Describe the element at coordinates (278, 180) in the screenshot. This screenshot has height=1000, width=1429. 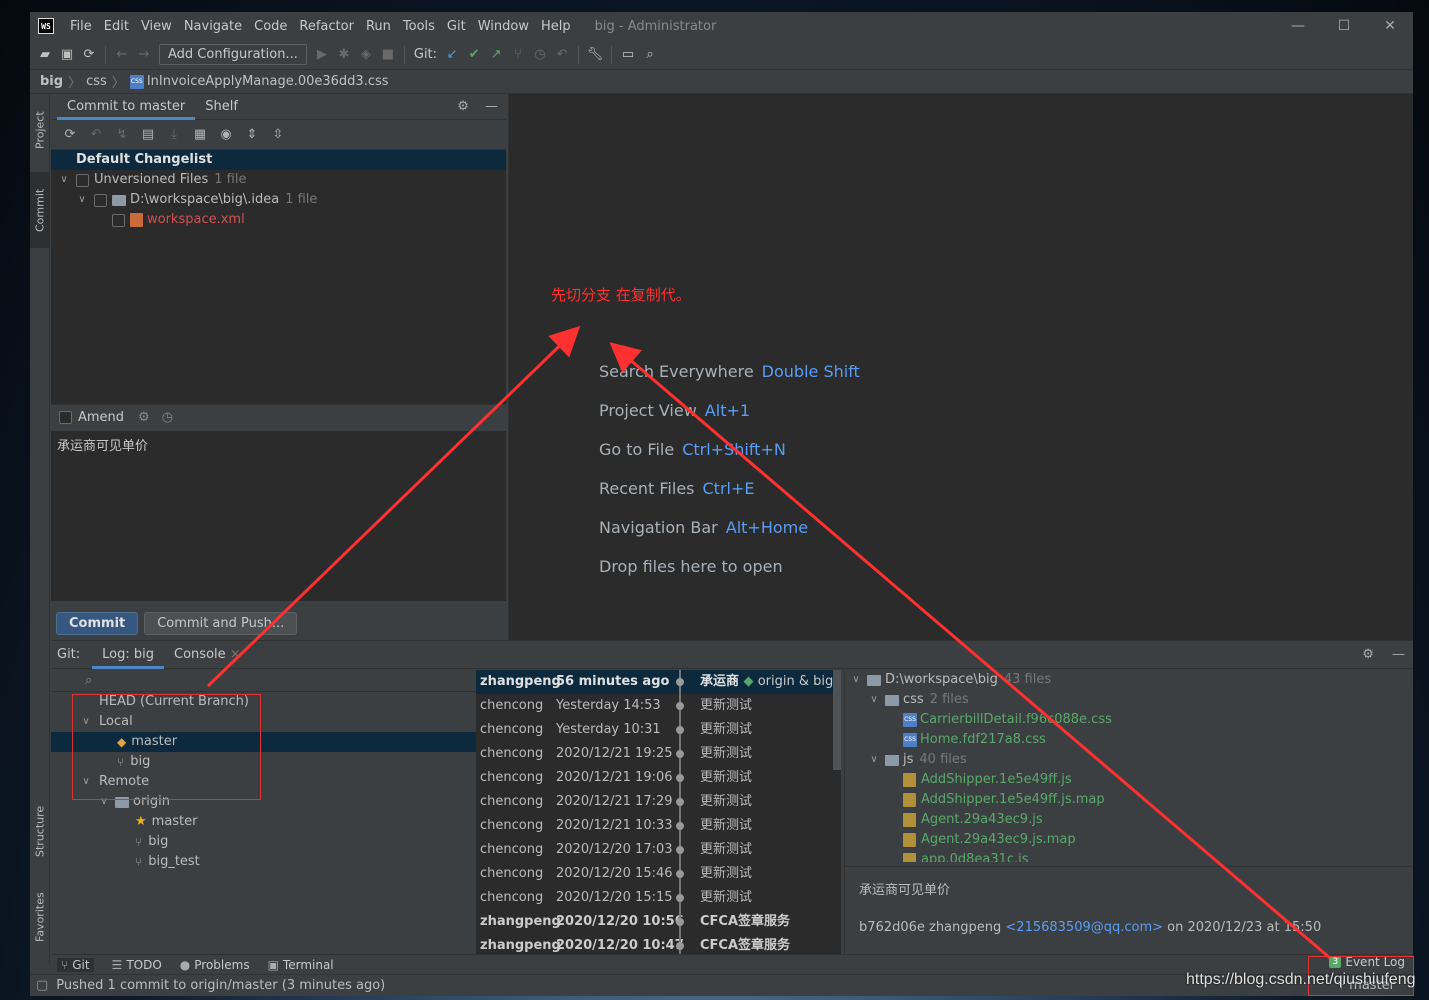
I see `unversioned-files-node: ∨ Unversioned Files 1 file` at that location.